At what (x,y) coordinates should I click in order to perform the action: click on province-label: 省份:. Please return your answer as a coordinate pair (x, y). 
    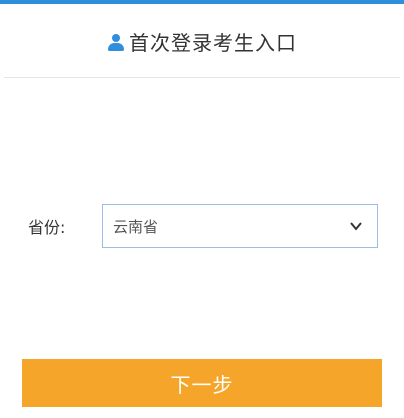
    Looking at the image, I should click on (47, 227).